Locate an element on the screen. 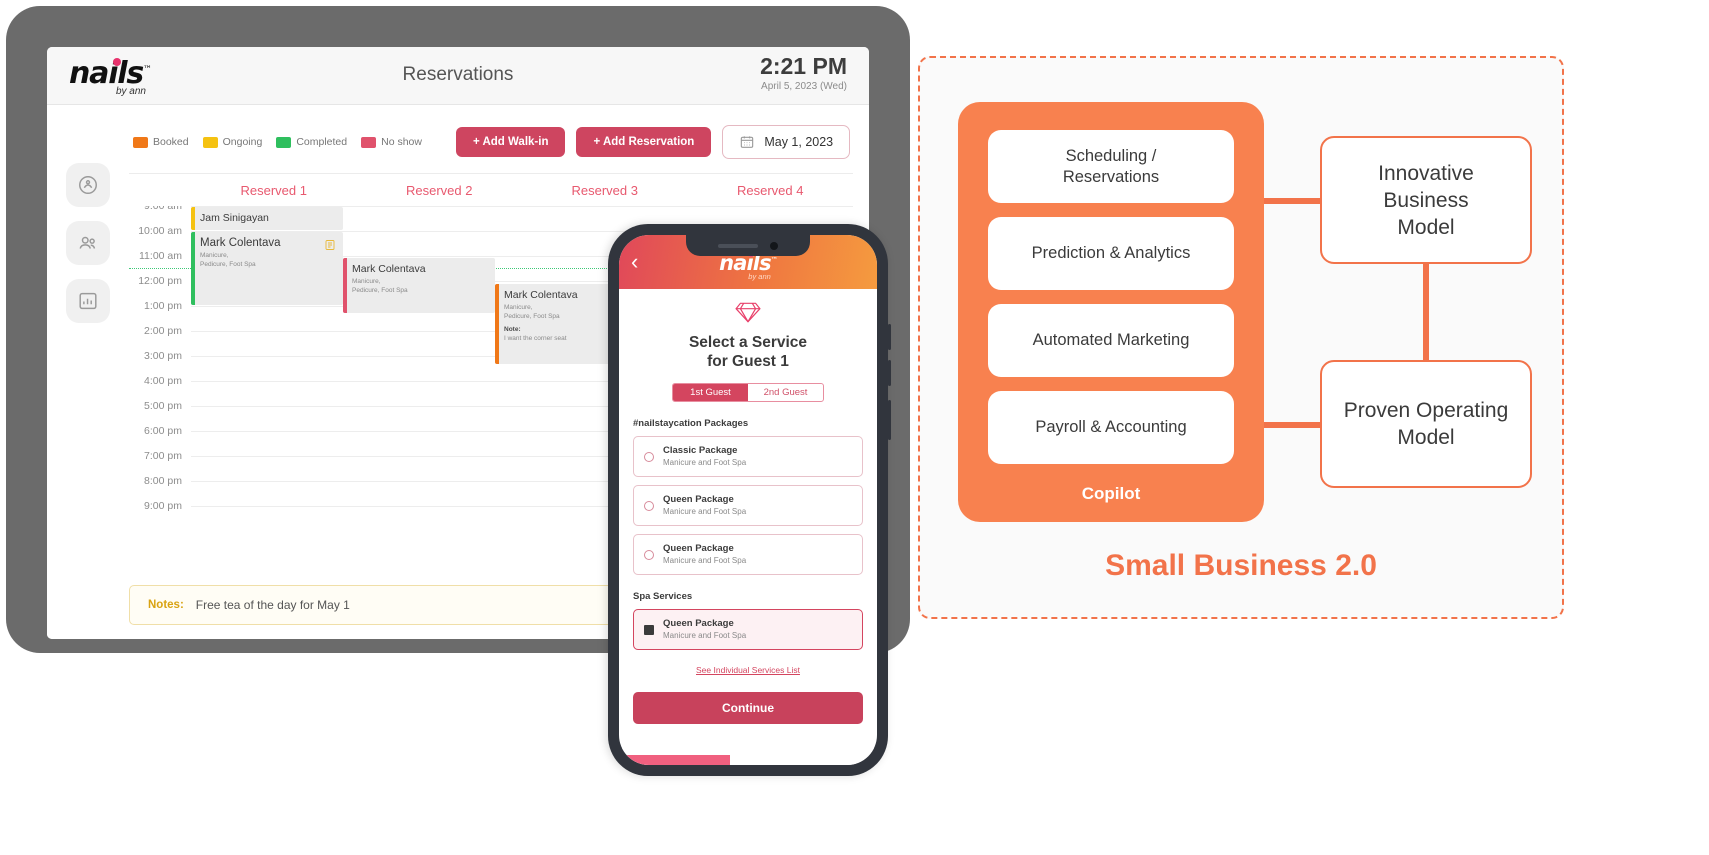 The image size is (1709, 855). phone-volume-down-button is located at coordinates (889, 373).